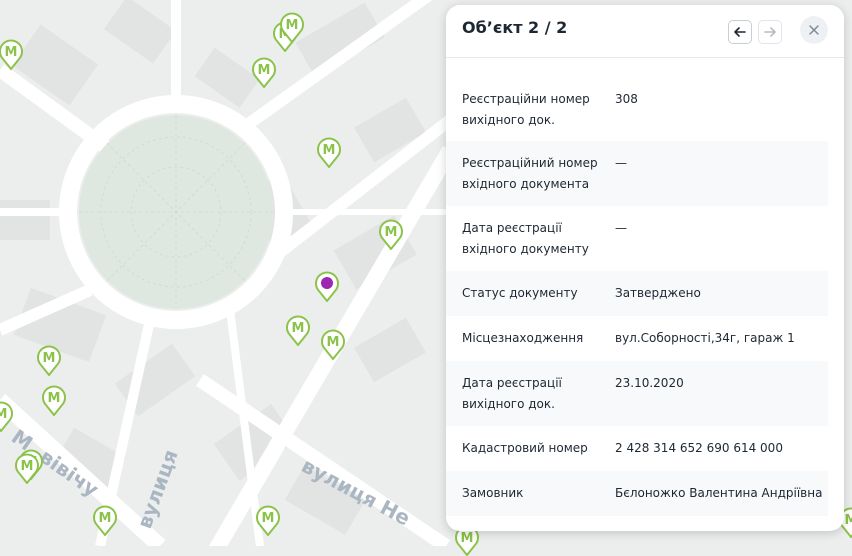 This screenshot has height=556, width=852. I want to click on row-label: Дата реєстрації вхідного документу, so click(525, 238).